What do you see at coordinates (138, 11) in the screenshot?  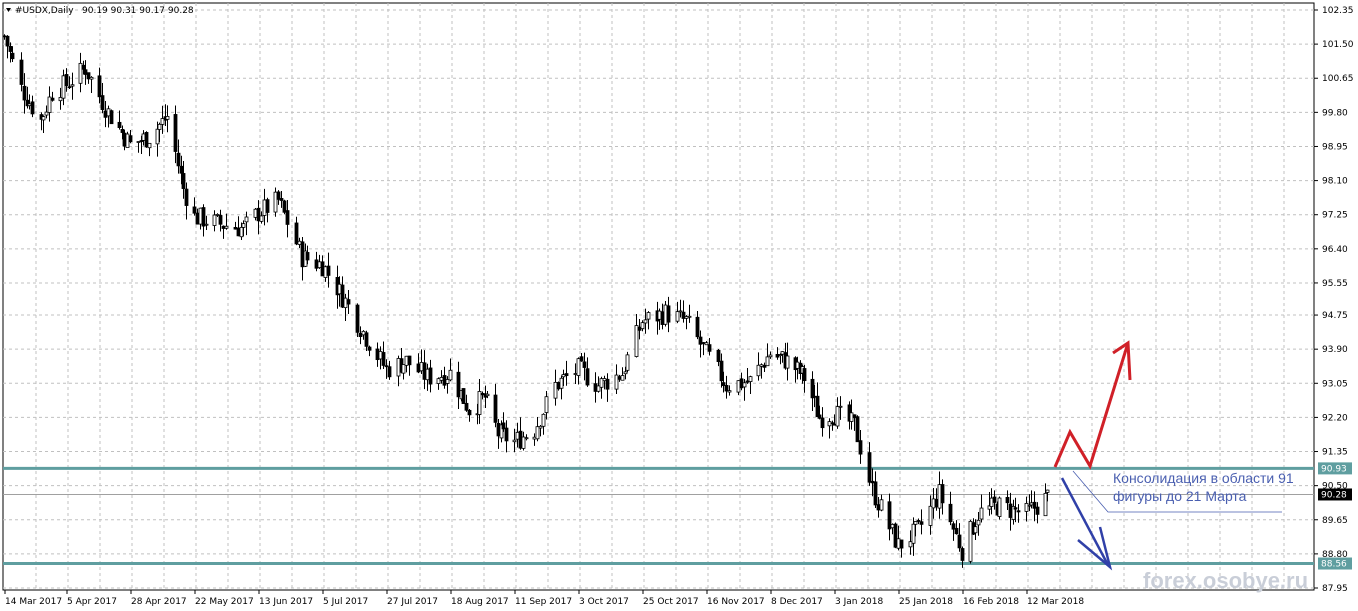 I see `ohlc-values: 90.19 90.31 90.17 90.28` at bounding box center [138, 11].